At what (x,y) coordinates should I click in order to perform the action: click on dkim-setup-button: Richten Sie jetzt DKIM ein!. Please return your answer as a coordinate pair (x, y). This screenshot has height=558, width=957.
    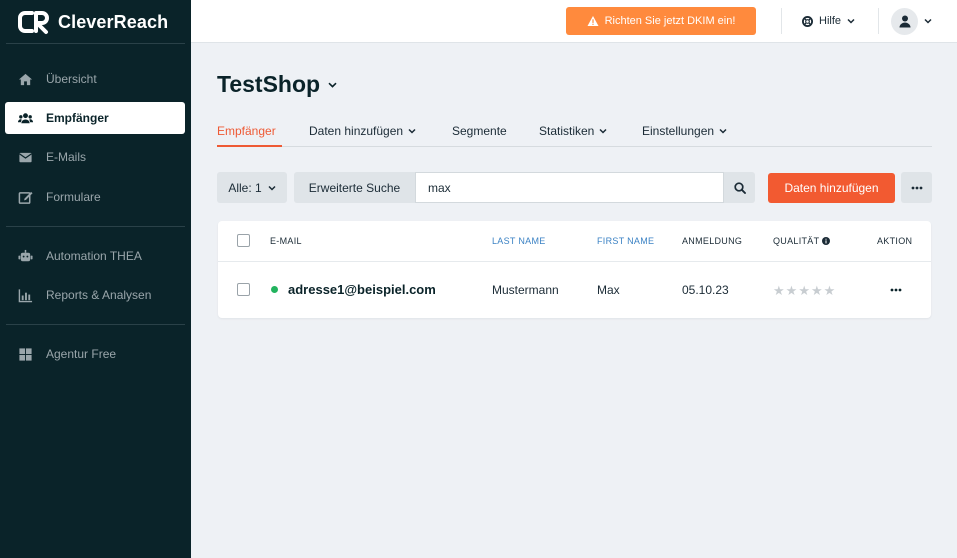
    Looking at the image, I should click on (661, 21).